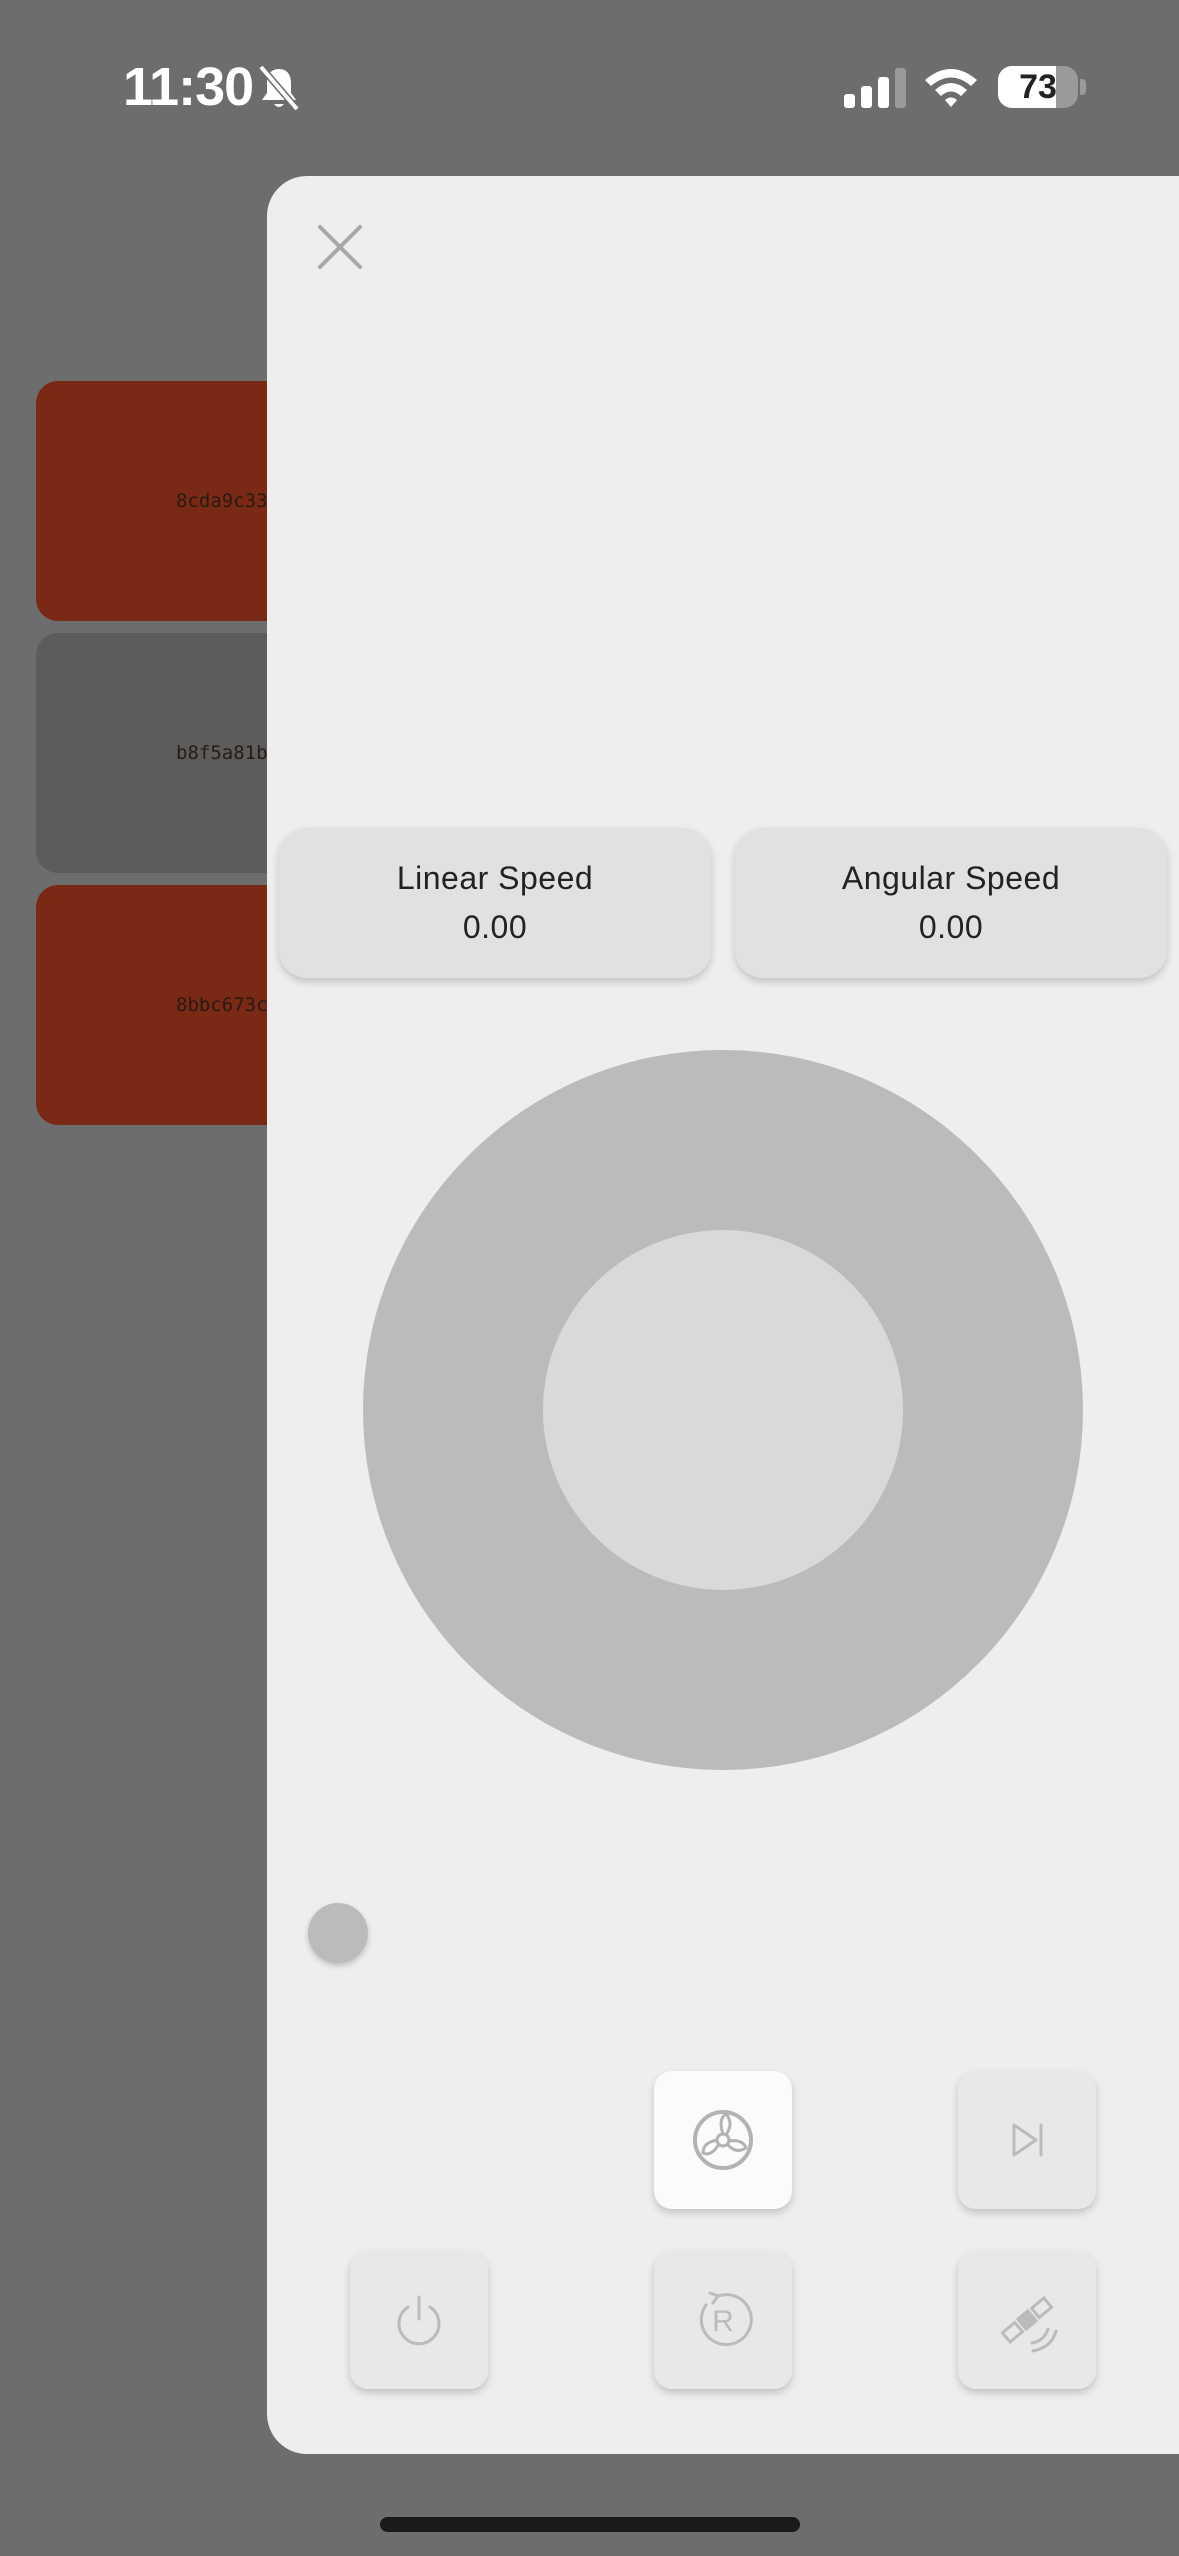 The height and width of the screenshot is (2556, 1179). I want to click on angular-speed-label: Angular Speed, so click(951, 878).